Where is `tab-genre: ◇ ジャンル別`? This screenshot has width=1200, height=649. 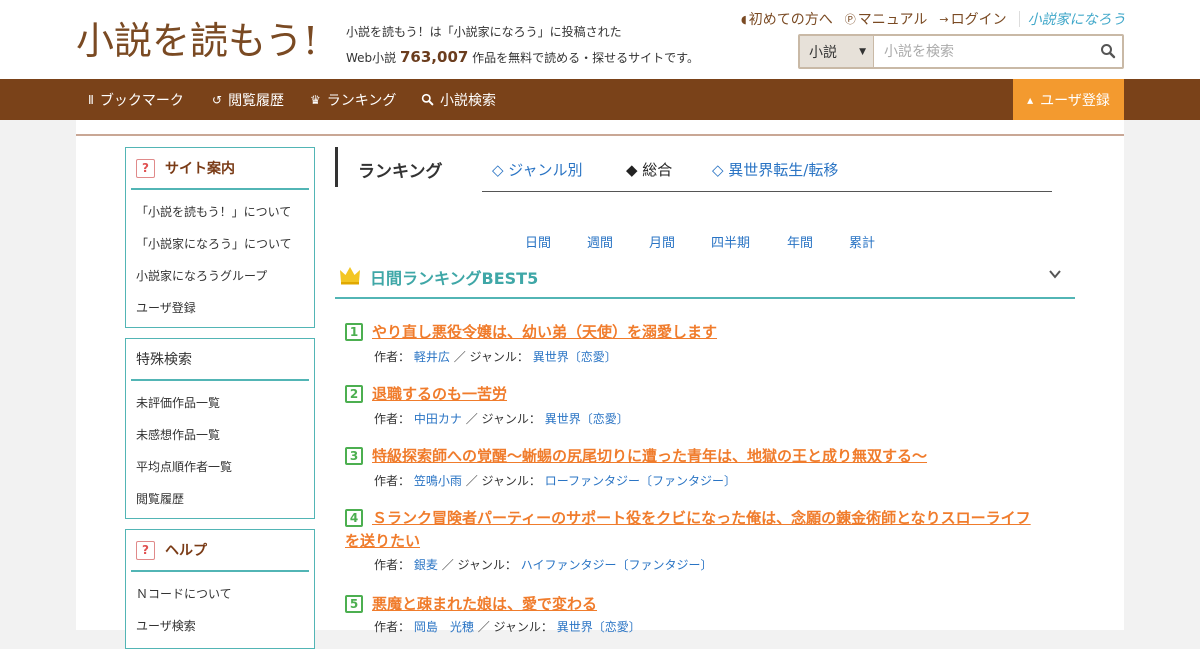 tab-genre: ◇ ジャンル別 is located at coordinates (537, 169).